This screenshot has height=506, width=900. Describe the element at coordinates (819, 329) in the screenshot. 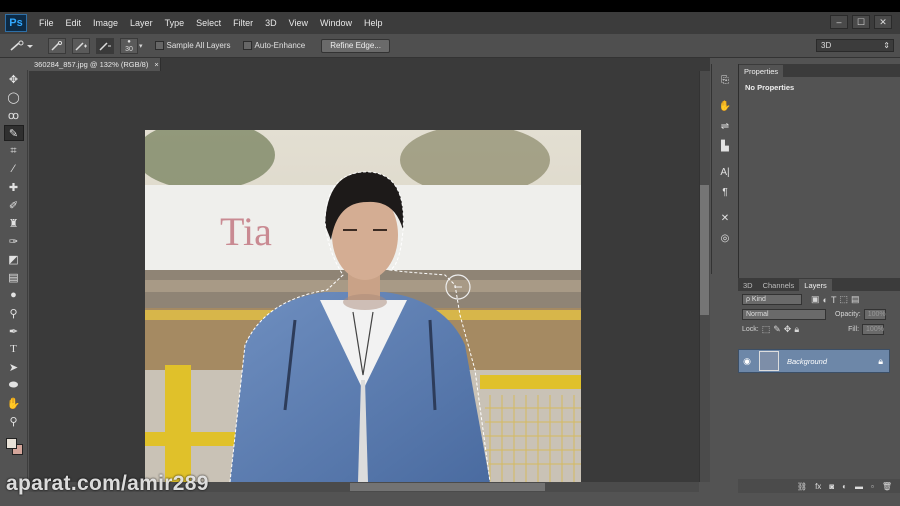

I see `lock-row: Lock: ⬚ ✎ ✥ 🔒︎ Fill: 100%` at that location.